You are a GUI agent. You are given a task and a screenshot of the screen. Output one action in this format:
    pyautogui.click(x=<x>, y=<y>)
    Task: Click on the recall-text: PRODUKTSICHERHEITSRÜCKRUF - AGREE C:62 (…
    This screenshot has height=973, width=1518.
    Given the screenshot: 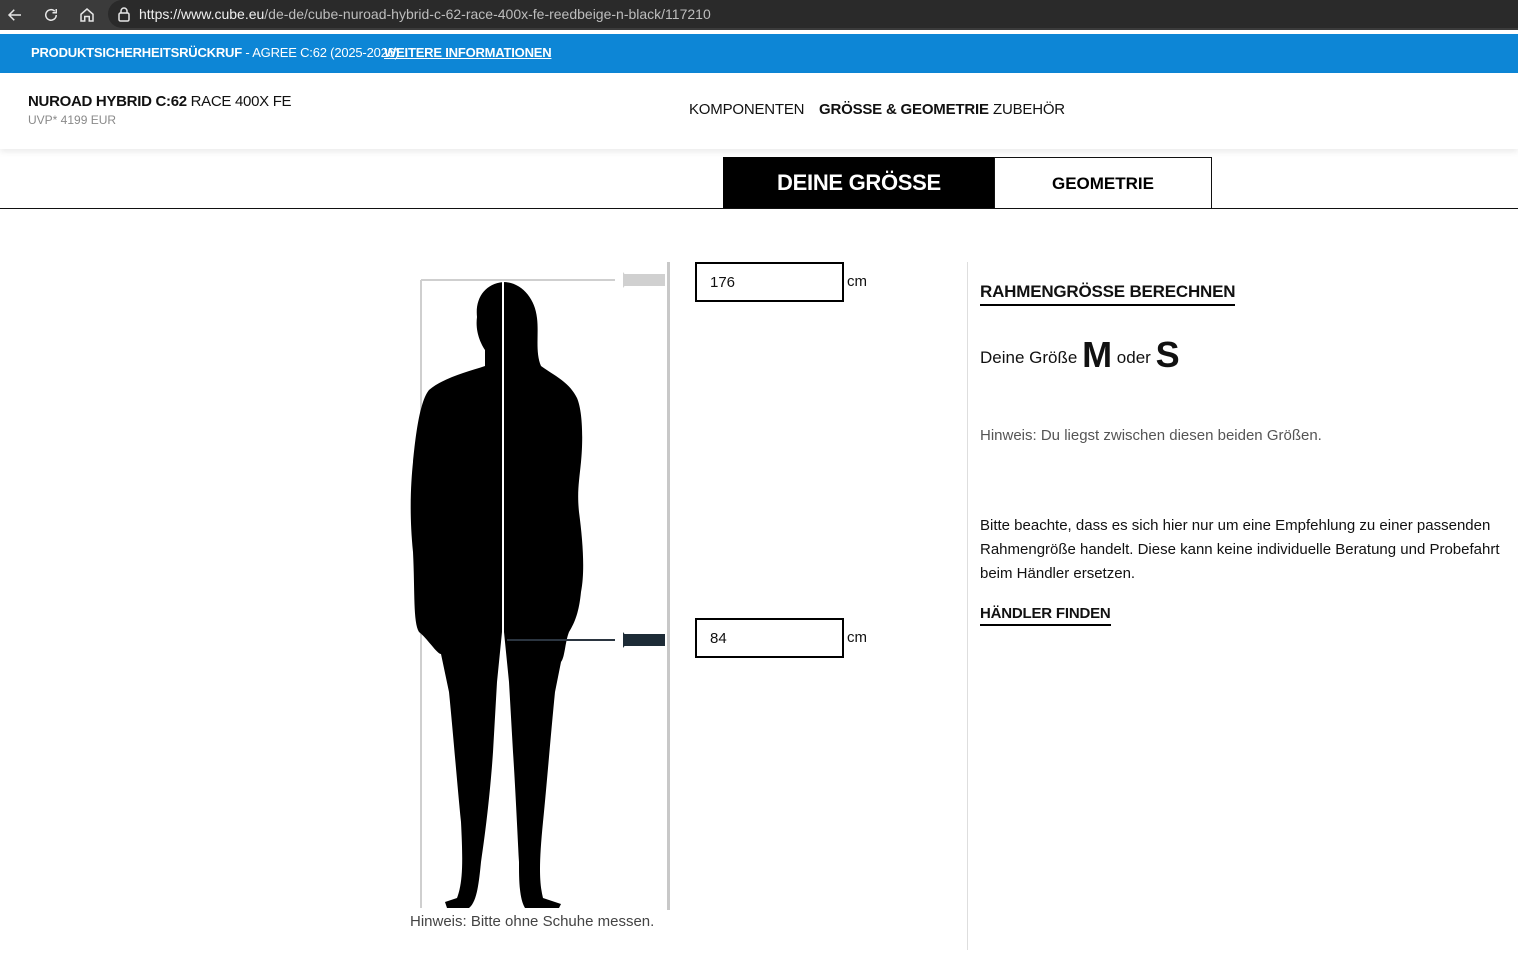 What is the action you would take?
    pyautogui.click(x=215, y=52)
    